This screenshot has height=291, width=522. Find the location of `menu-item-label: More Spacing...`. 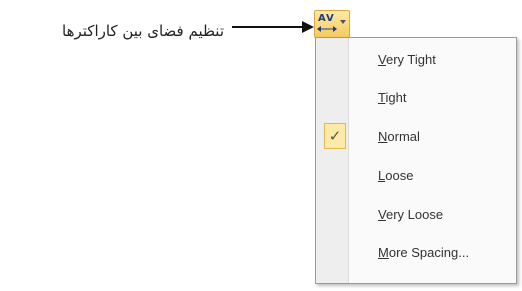

menu-item-label: More Spacing... is located at coordinates (424, 252).